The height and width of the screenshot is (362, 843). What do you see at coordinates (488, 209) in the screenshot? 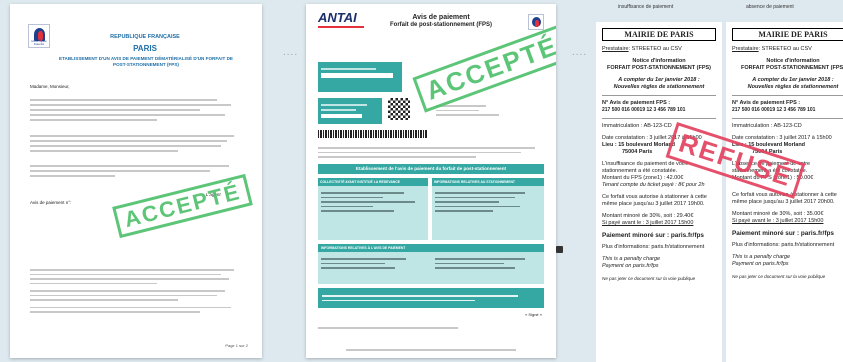
I see `stationnement-panel: INFORMATIONS RELATIVES AU STATIONNEMENT` at bounding box center [488, 209].